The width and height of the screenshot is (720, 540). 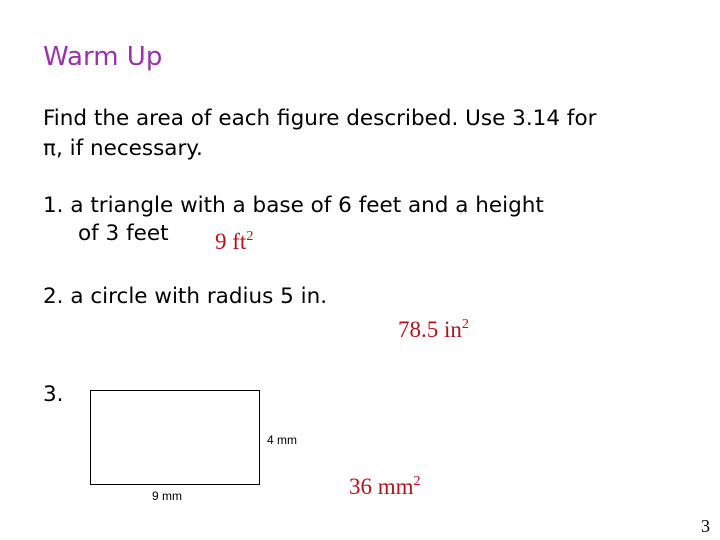 What do you see at coordinates (231, 241) in the screenshot?
I see `problem-1-answer-value: 9 ft` at bounding box center [231, 241].